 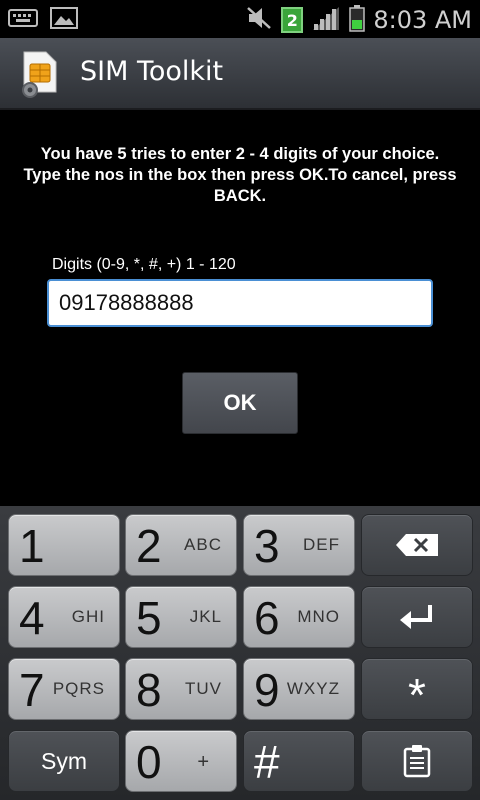 What do you see at coordinates (32, 618) in the screenshot?
I see `key-digit: 4` at bounding box center [32, 618].